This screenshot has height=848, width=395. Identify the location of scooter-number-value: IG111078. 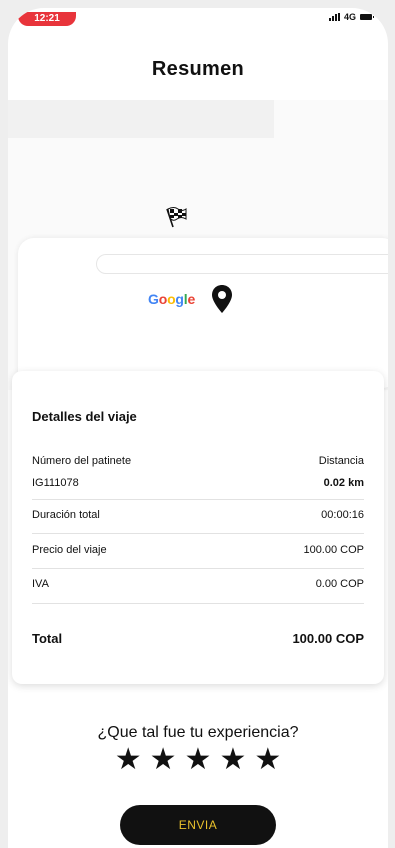
(55, 483).